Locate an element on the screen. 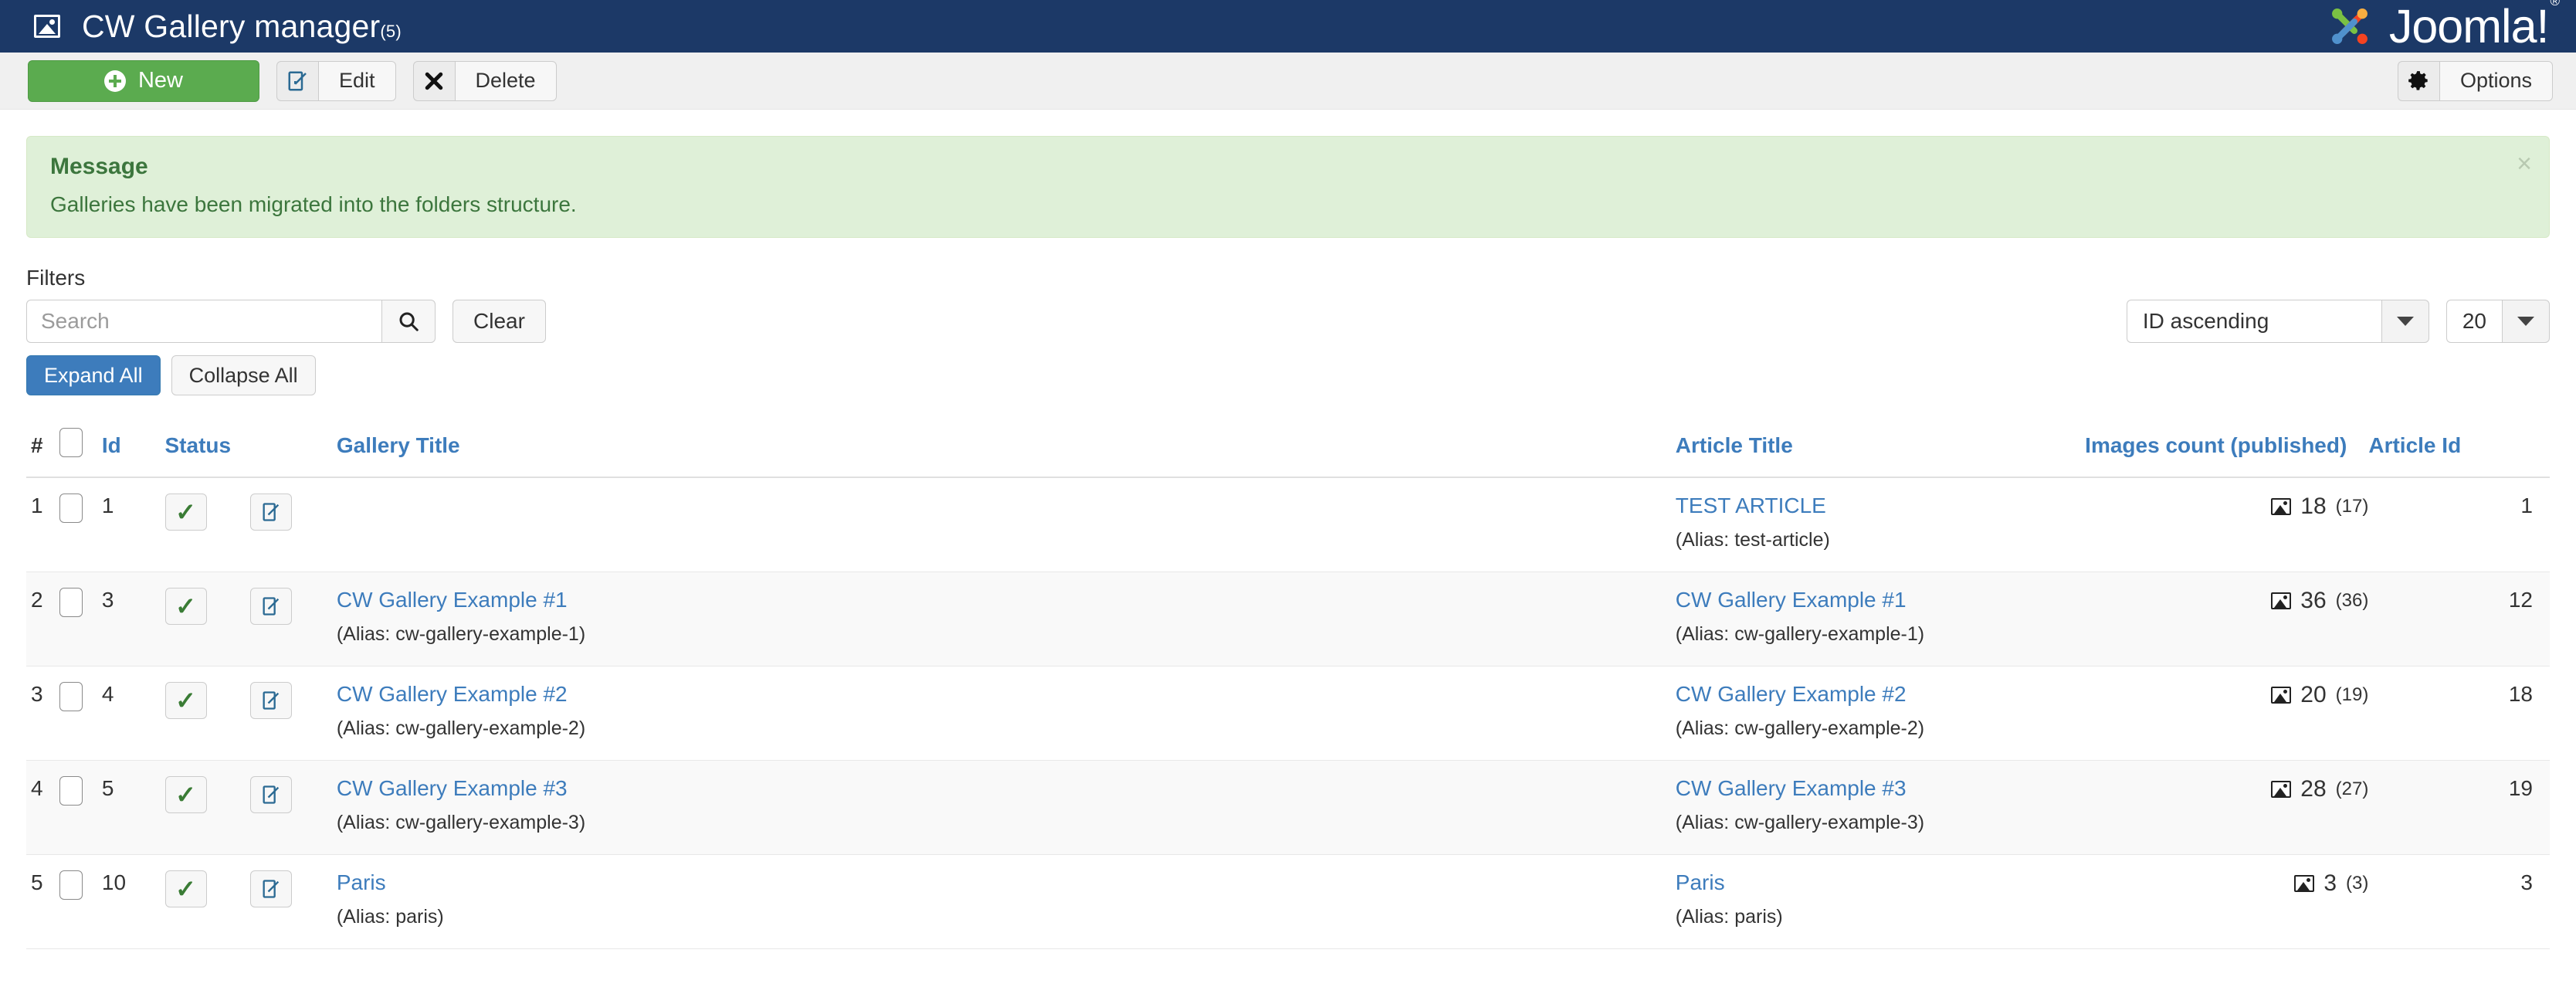 The height and width of the screenshot is (1004, 2576). clear-button: Clear is located at coordinates (499, 321).